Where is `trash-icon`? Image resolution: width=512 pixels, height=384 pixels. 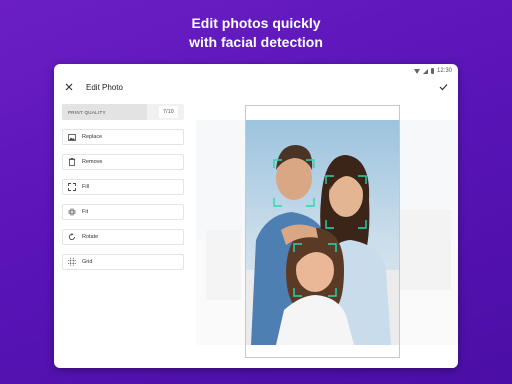
trash-icon is located at coordinates (72, 162).